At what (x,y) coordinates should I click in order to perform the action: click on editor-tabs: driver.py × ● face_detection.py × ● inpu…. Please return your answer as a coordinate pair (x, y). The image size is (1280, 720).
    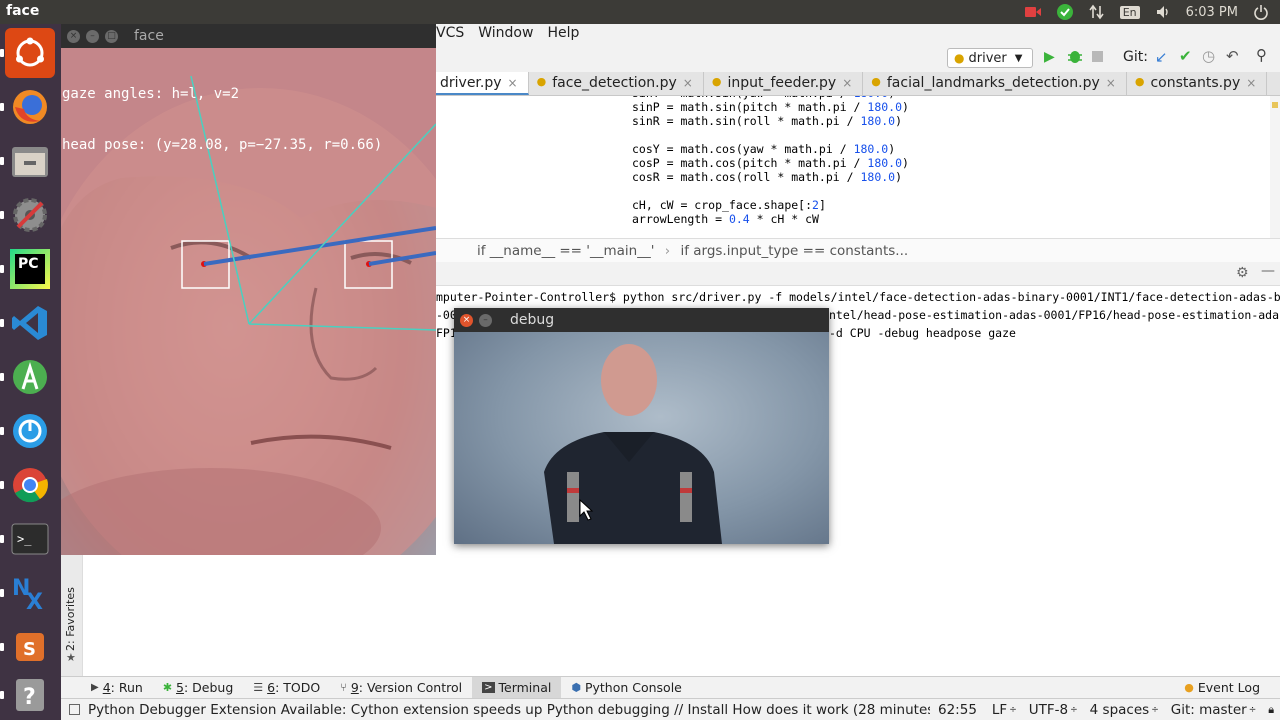
    Looking at the image, I should click on (856, 84).